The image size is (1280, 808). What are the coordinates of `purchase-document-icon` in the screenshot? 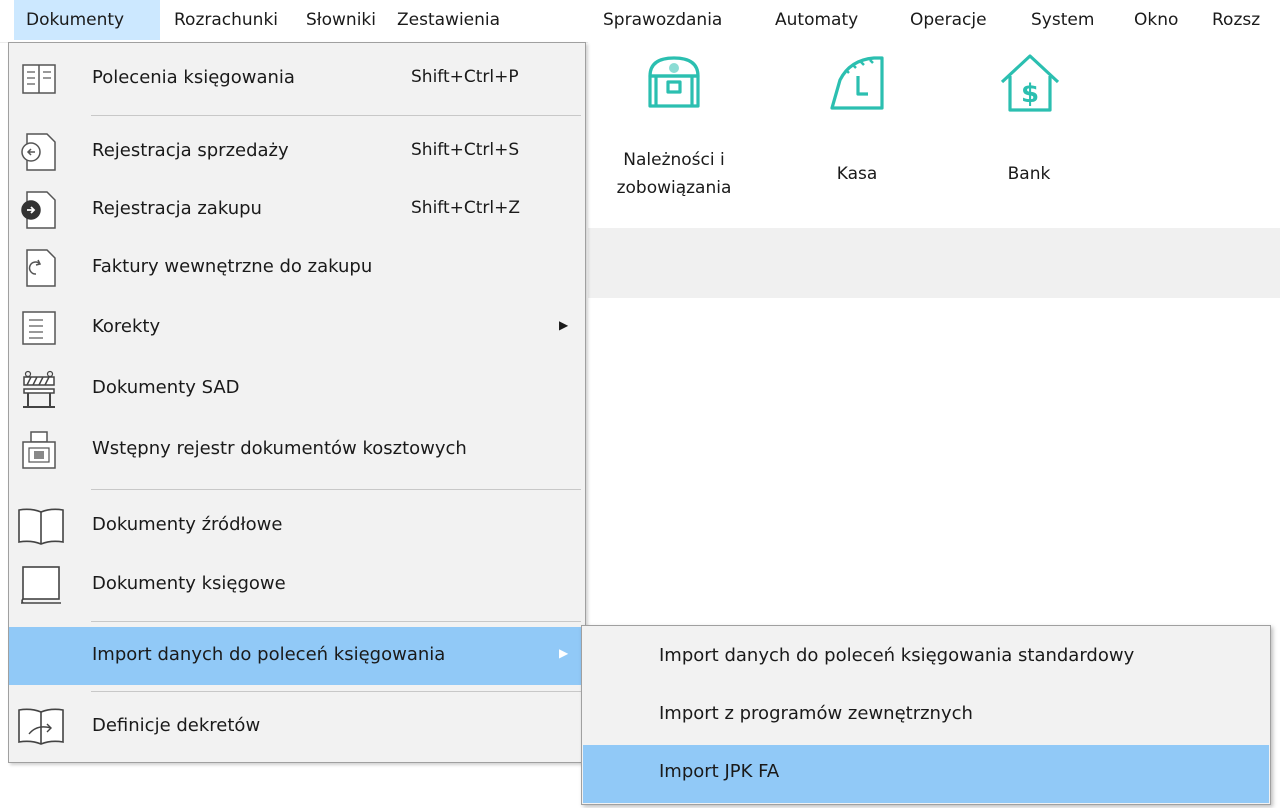 It's located at (38, 210).